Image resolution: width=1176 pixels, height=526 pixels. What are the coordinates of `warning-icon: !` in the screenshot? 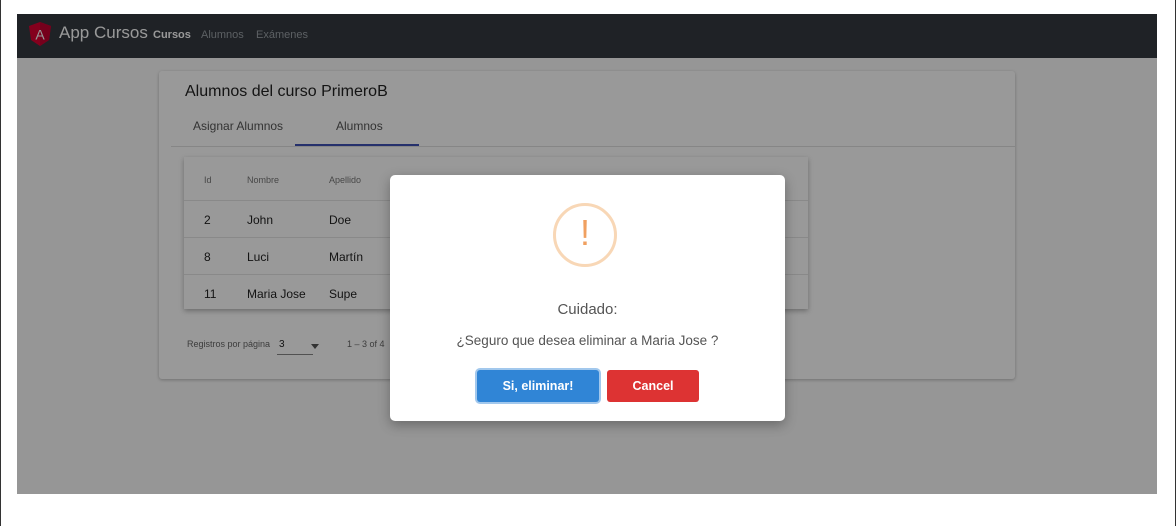 It's located at (585, 235).